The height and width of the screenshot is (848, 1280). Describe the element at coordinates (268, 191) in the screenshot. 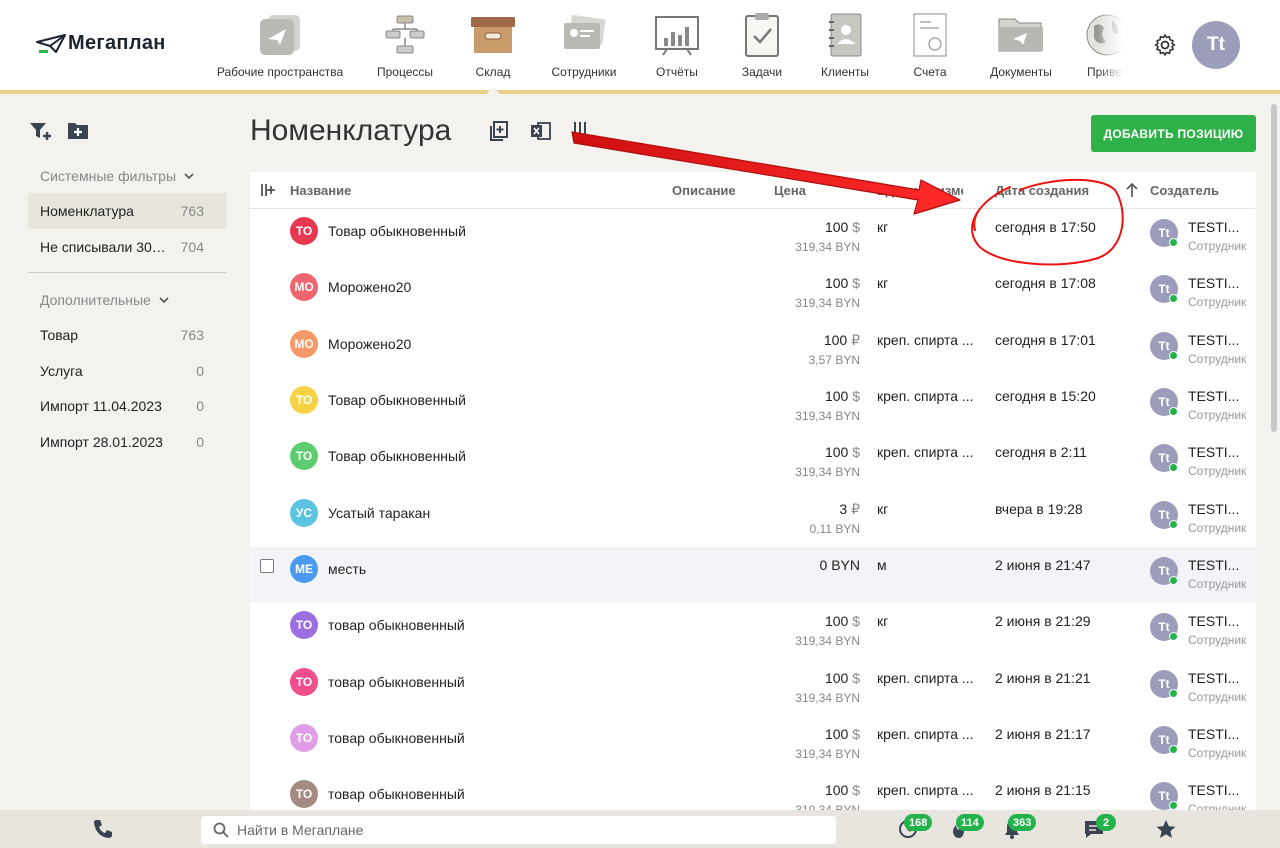

I see `column-settings-icon` at that location.